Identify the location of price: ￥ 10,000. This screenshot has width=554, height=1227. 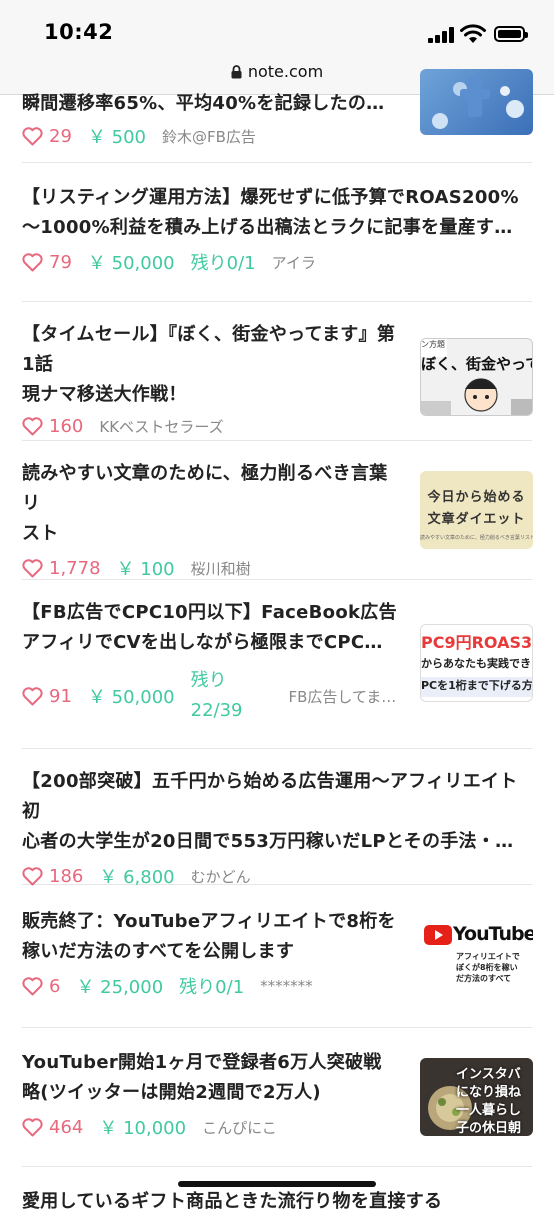
(143, 1128).